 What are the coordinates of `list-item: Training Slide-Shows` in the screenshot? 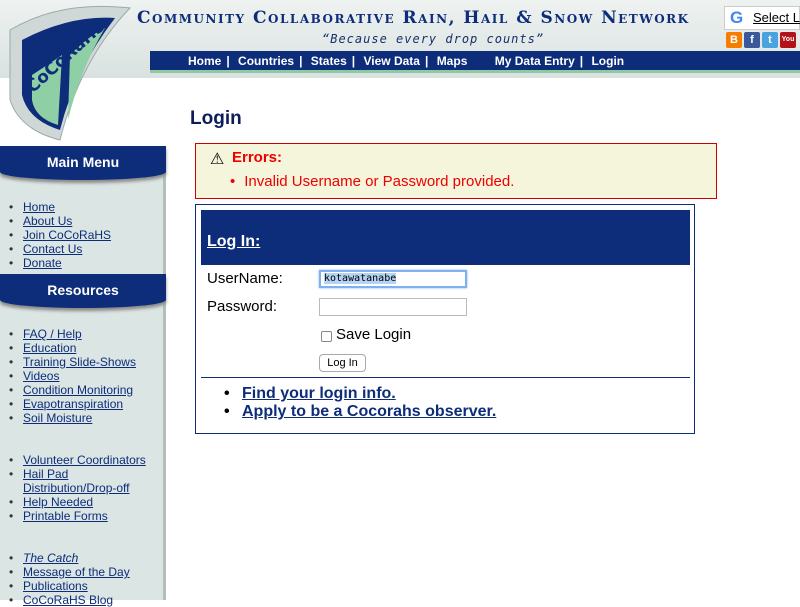 It's located at (72, 362).